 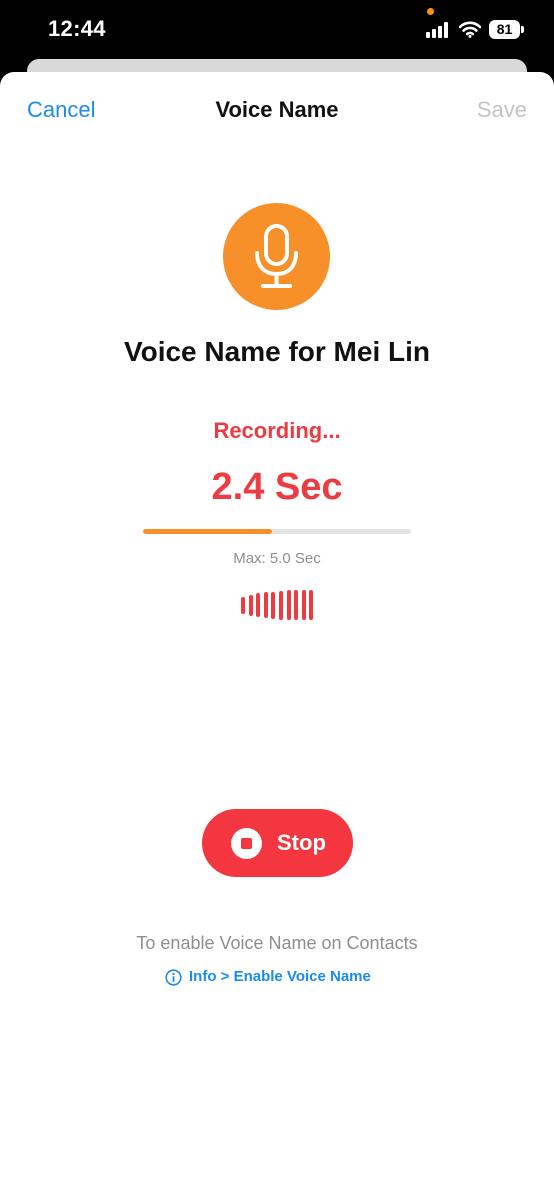 I want to click on microphone-icon, so click(x=276, y=256).